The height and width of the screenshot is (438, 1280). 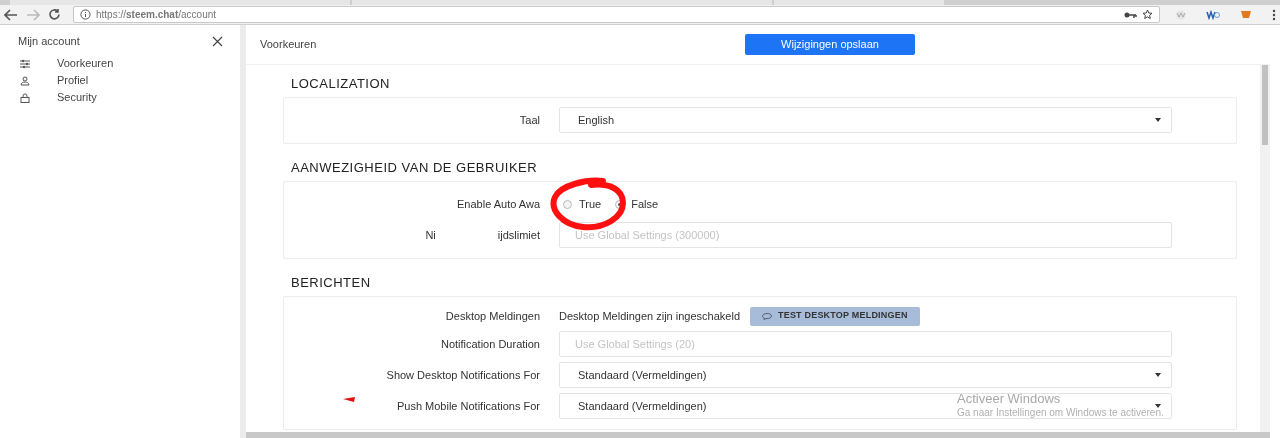 I want to click on section-heading: AANWEZIGHEID VAN DE GEBRUIKER, so click(x=414, y=168).